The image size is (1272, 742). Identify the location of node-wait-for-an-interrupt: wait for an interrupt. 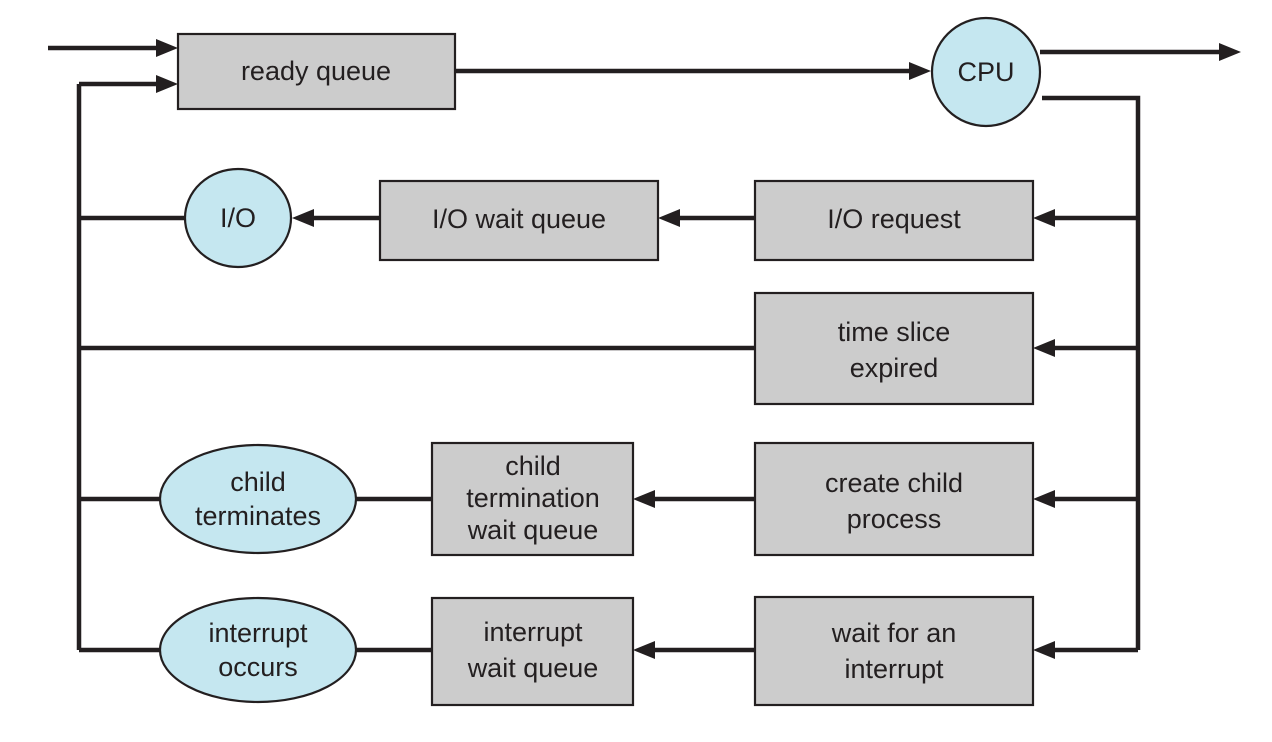
(894, 651).